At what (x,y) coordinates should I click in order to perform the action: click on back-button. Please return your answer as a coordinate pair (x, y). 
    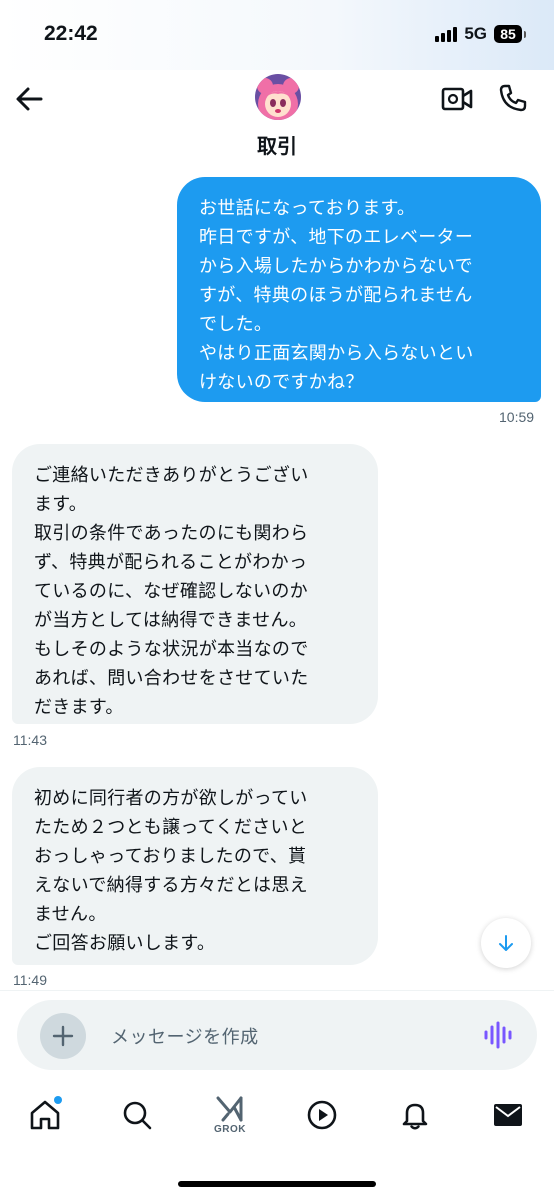
    Looking at the image, I should click on (29, 99).